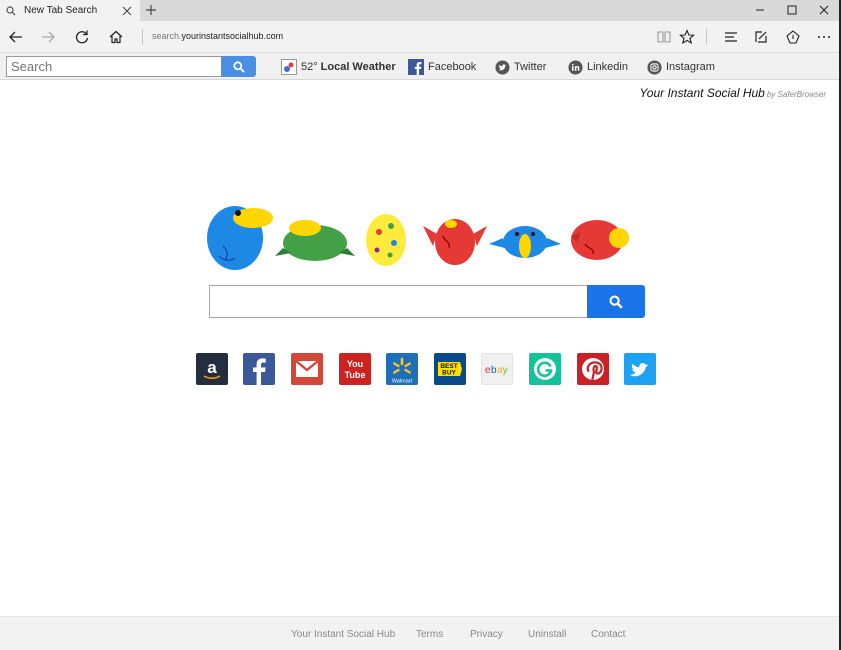 The width and height of the screenshot is (841, 650). I want to click on main-search-input, so click(398, 301).